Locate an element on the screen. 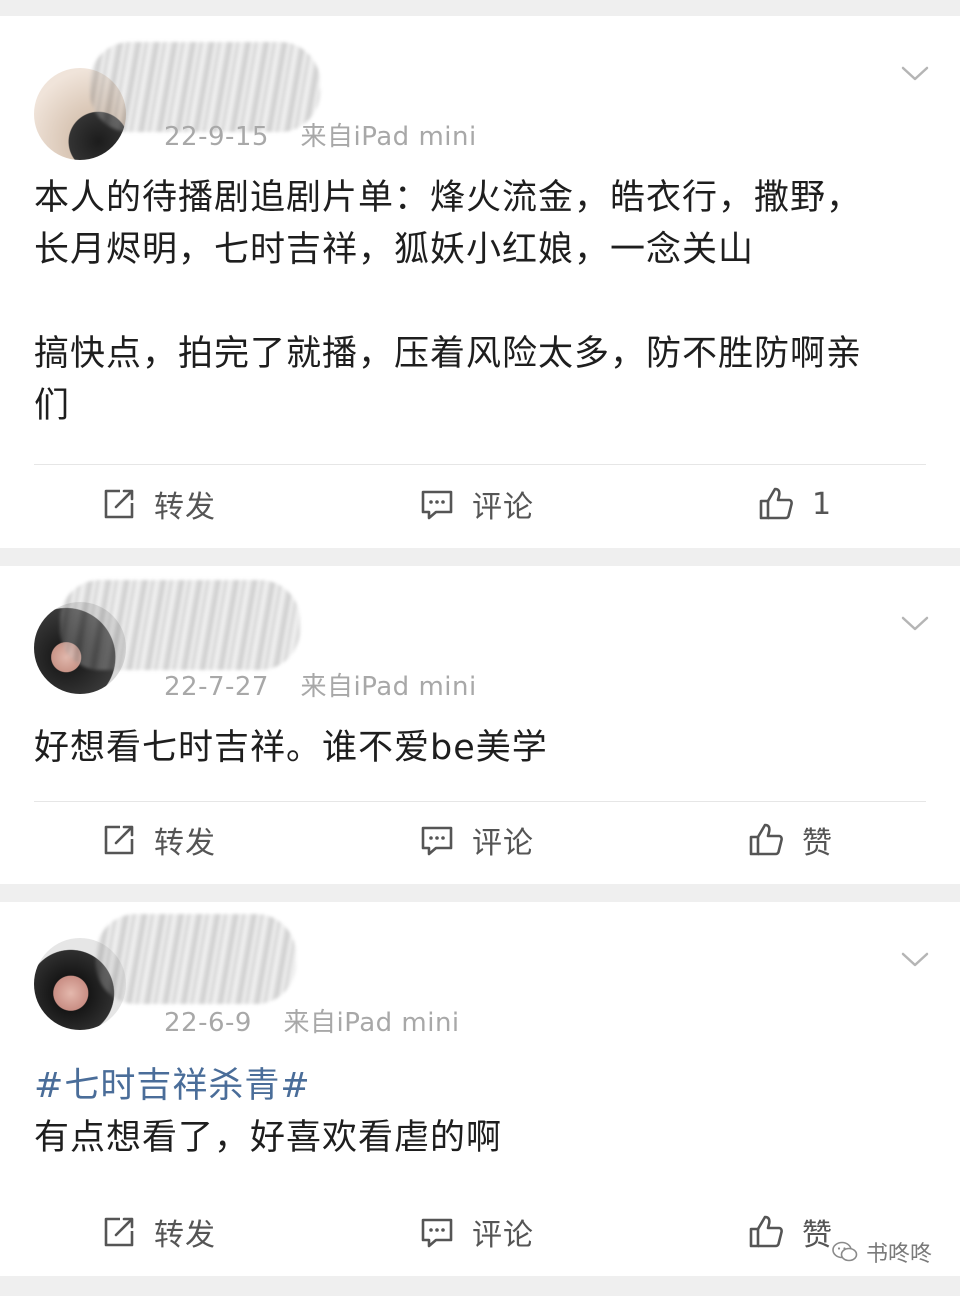 This screenshot has height=1296, width=960. post-timestamp: 22-6-9 is located at coordinates (208, 1023).